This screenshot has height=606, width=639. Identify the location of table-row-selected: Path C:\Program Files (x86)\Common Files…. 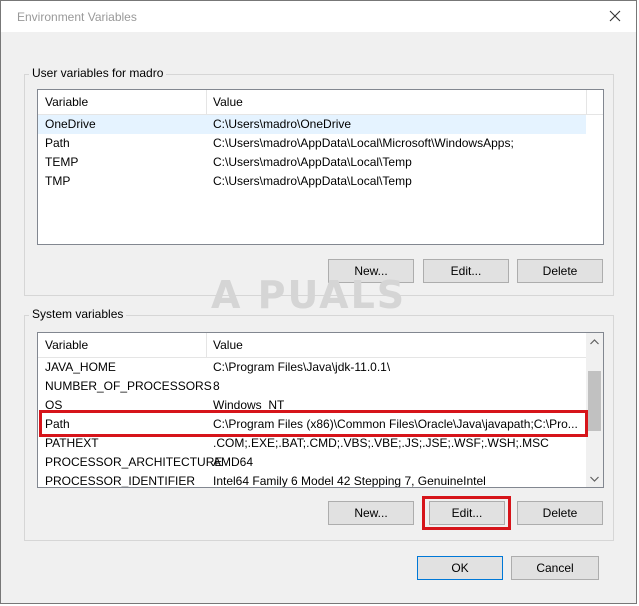
(312, 424).